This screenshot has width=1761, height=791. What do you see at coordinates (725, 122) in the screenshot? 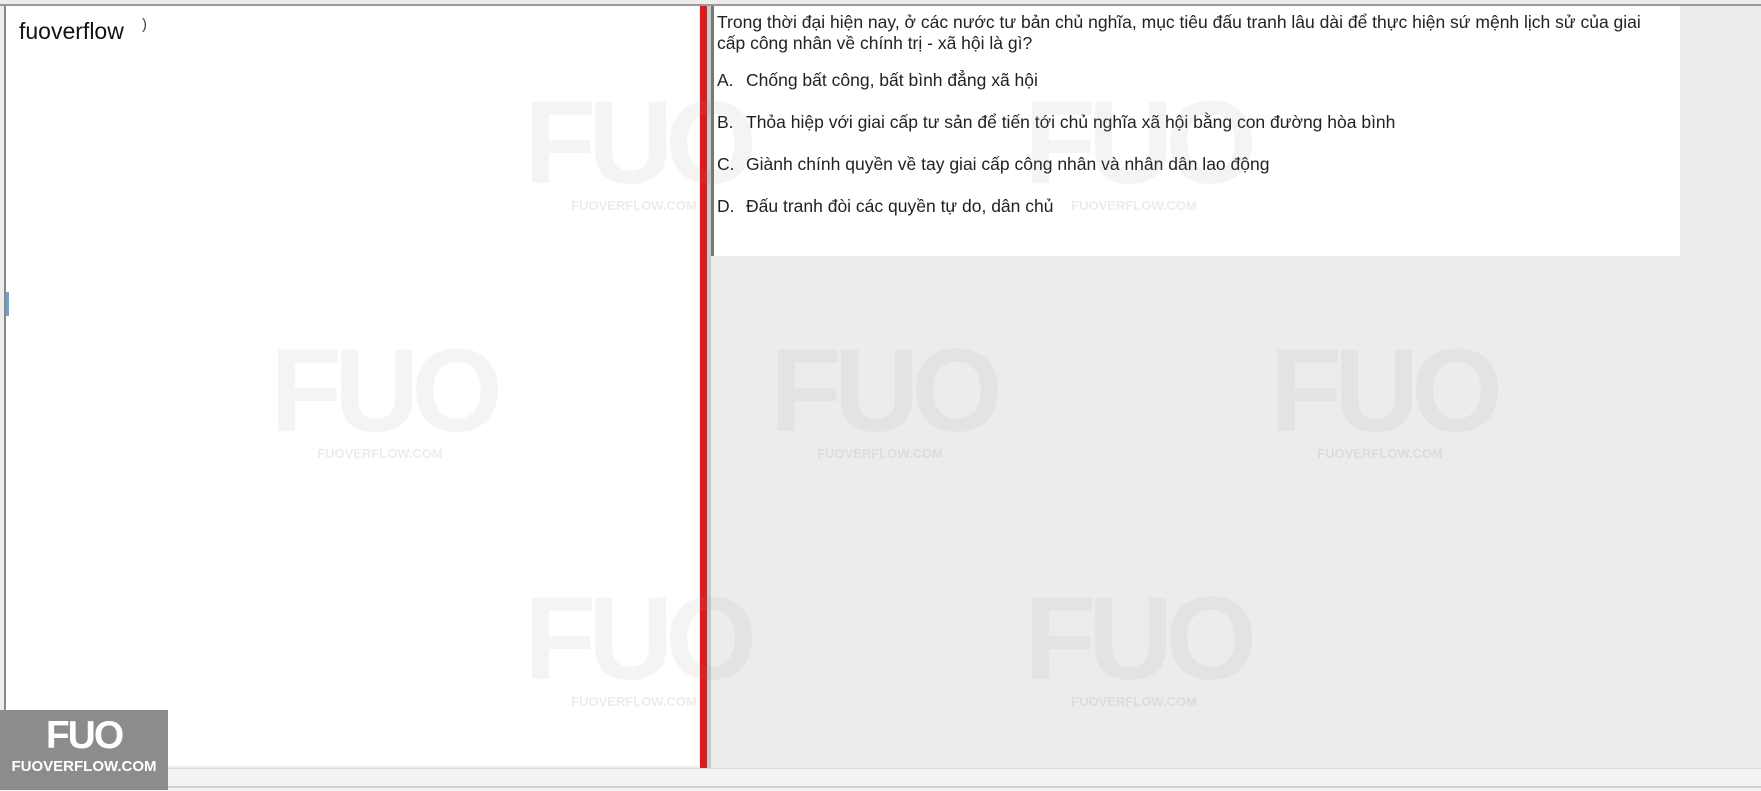
I see `option-letter: B.` at bounding box center [725, 122].